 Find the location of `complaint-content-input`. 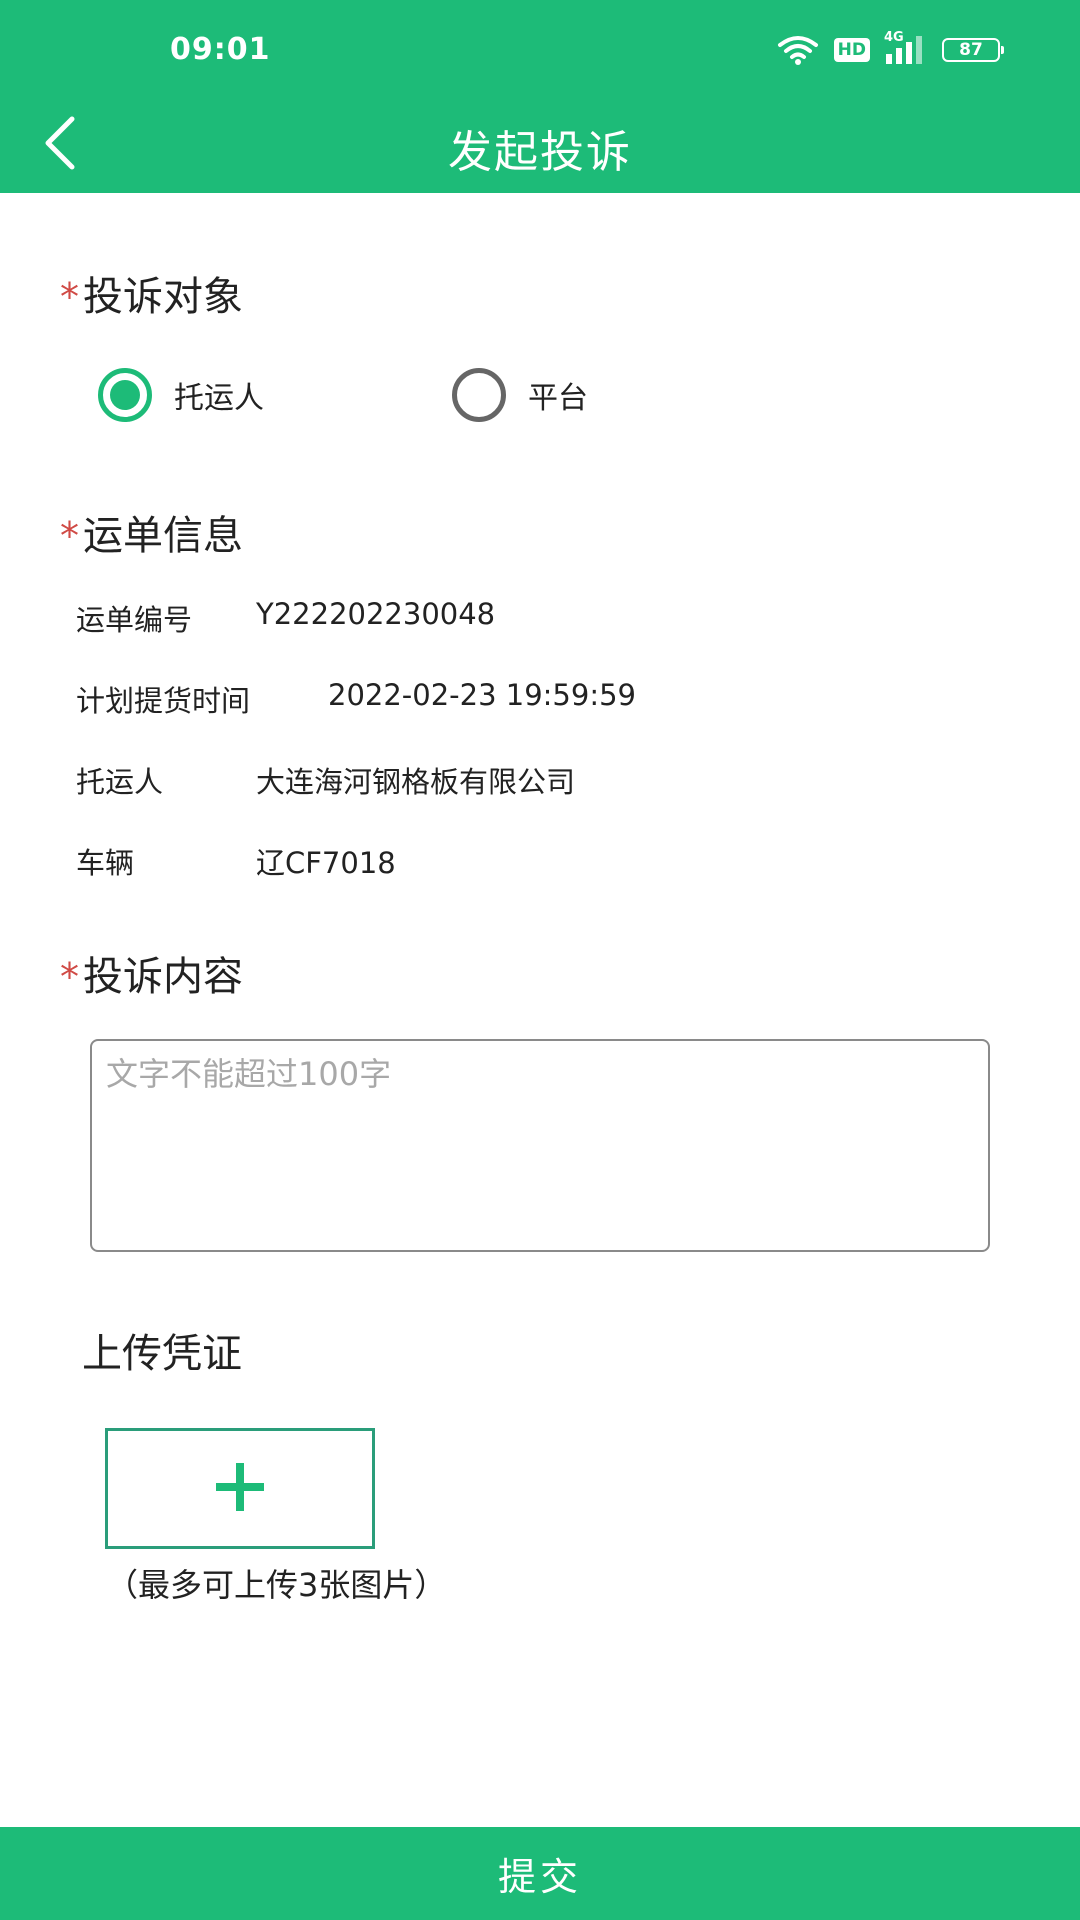

complaint-content-input is located at coordinates (540, 1145).